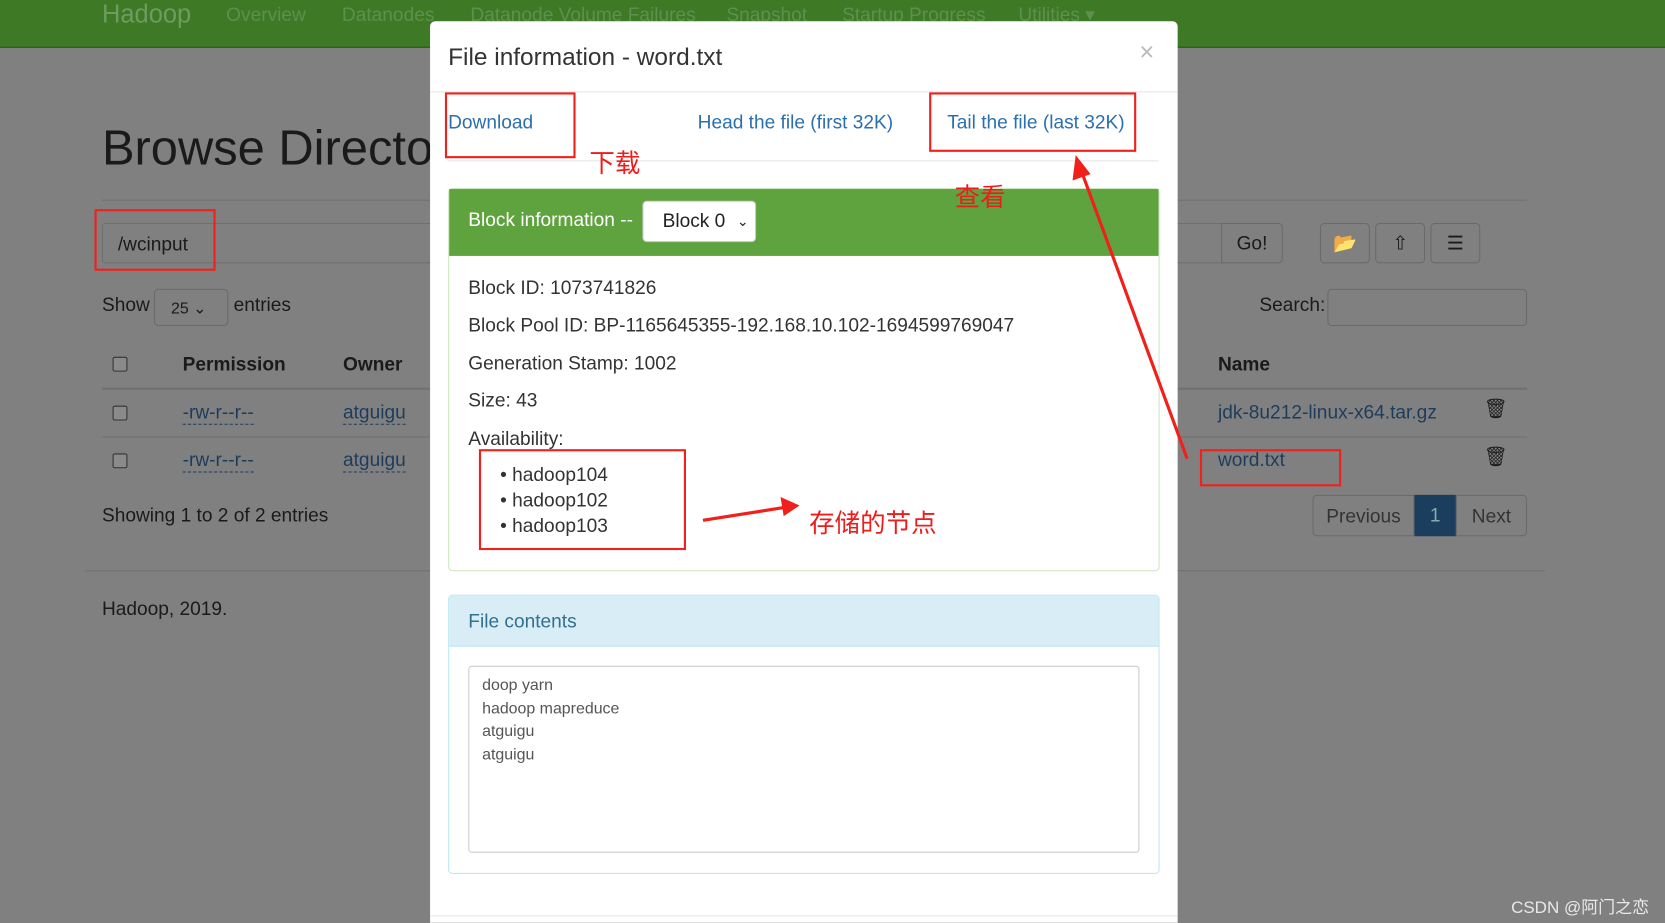 Image resolution: width=1665 pixels, height=923 pixels. I want to click on annotation-arrows, so click(945, 338).